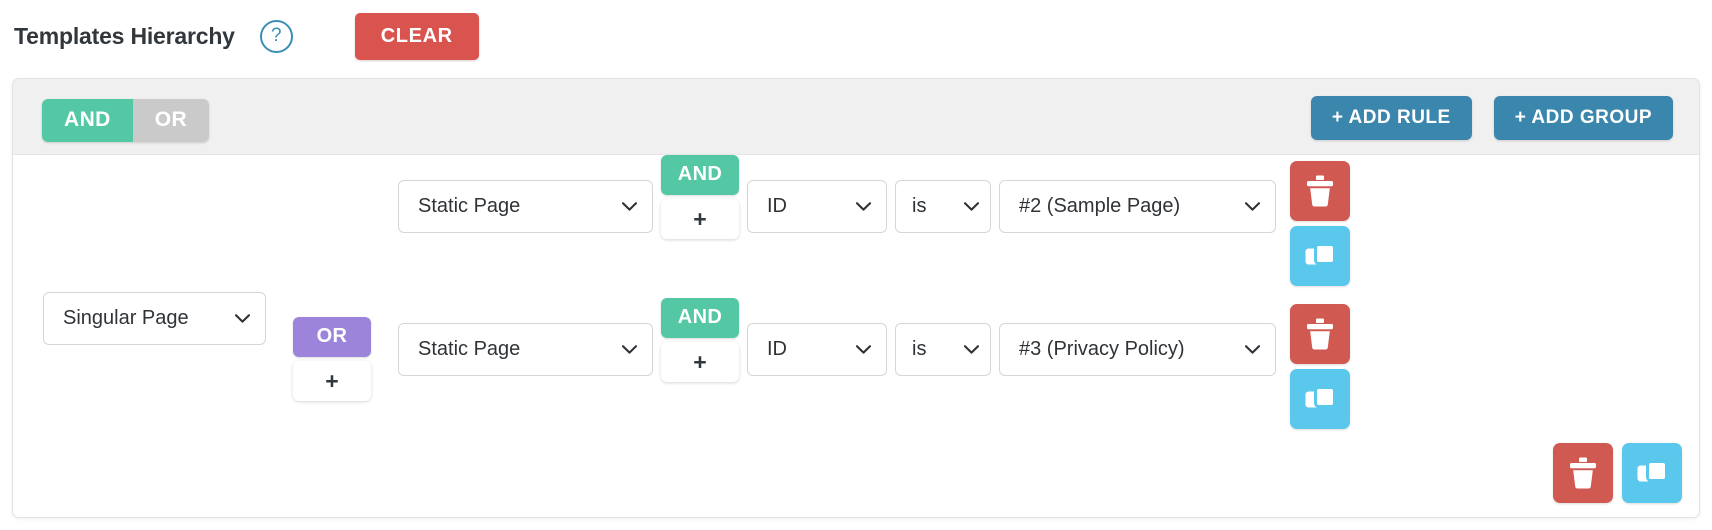 This screenshot has width=1712, height=530. What do you see at coordinates (124, 35) in the screenshot?
I see `page-title: Templates Hierarchy` at bounding box center [124, 35].